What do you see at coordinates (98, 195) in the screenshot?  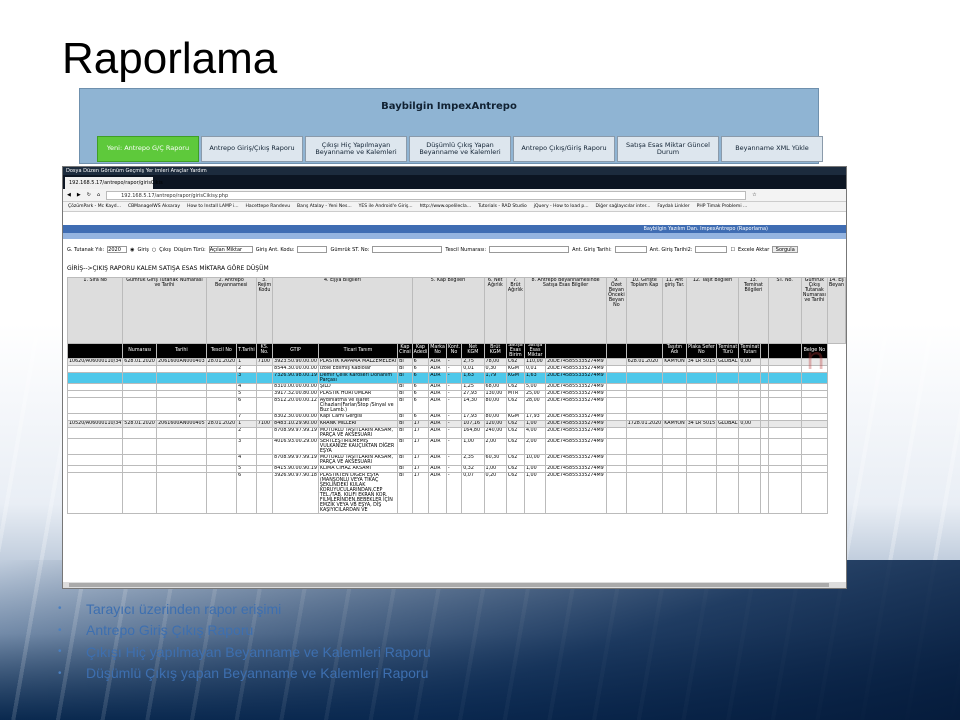 I see `home-icon: ⌂` at bounding box center [98, 195].